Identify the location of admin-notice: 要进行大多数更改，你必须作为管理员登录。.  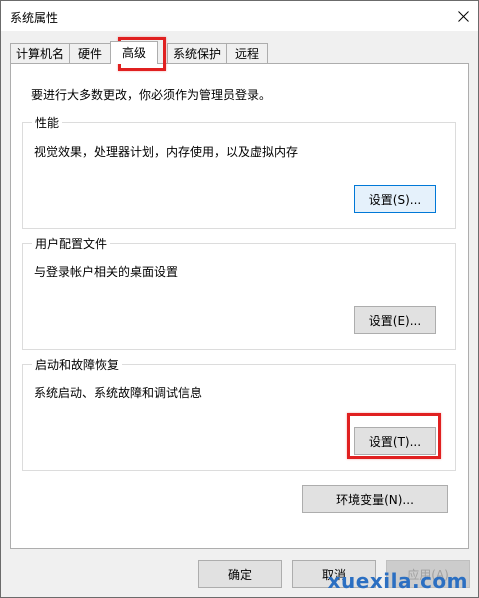
(151, 95).